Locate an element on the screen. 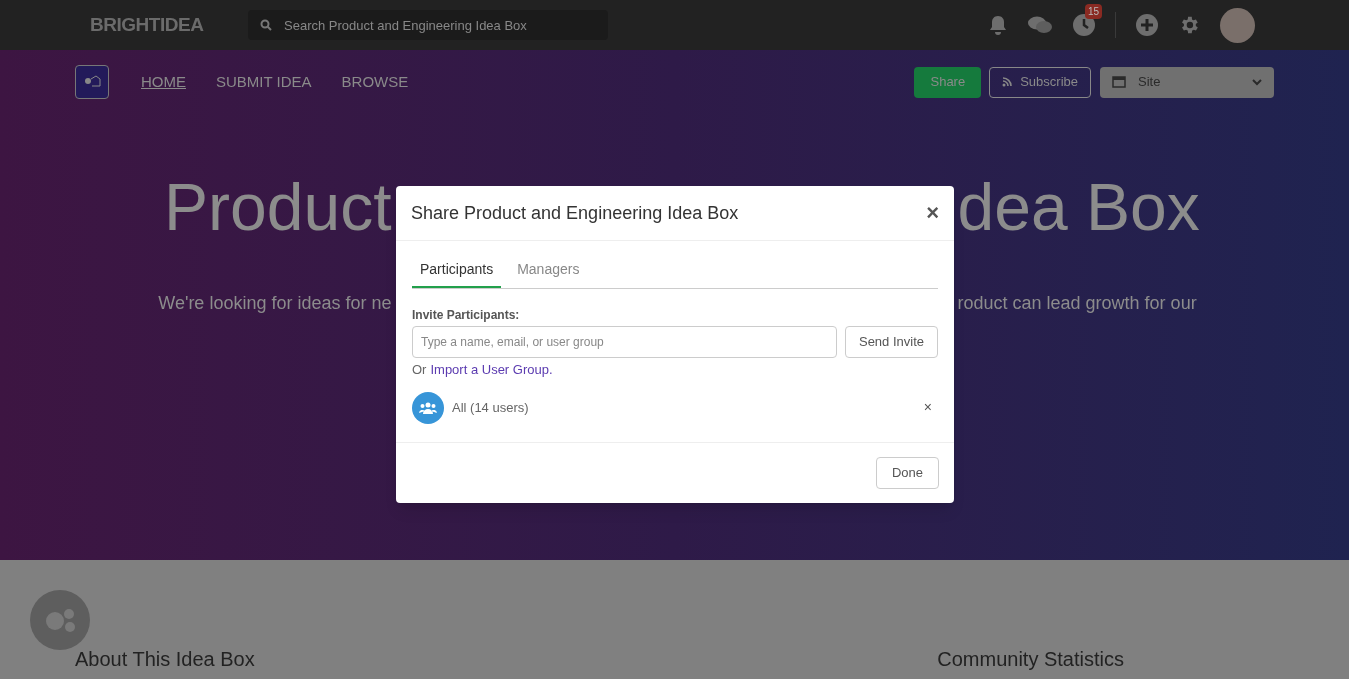 The width and height of the screenshot is (1349, 679). section-heading: About This Idea Box is located at coordinates (165, 659).